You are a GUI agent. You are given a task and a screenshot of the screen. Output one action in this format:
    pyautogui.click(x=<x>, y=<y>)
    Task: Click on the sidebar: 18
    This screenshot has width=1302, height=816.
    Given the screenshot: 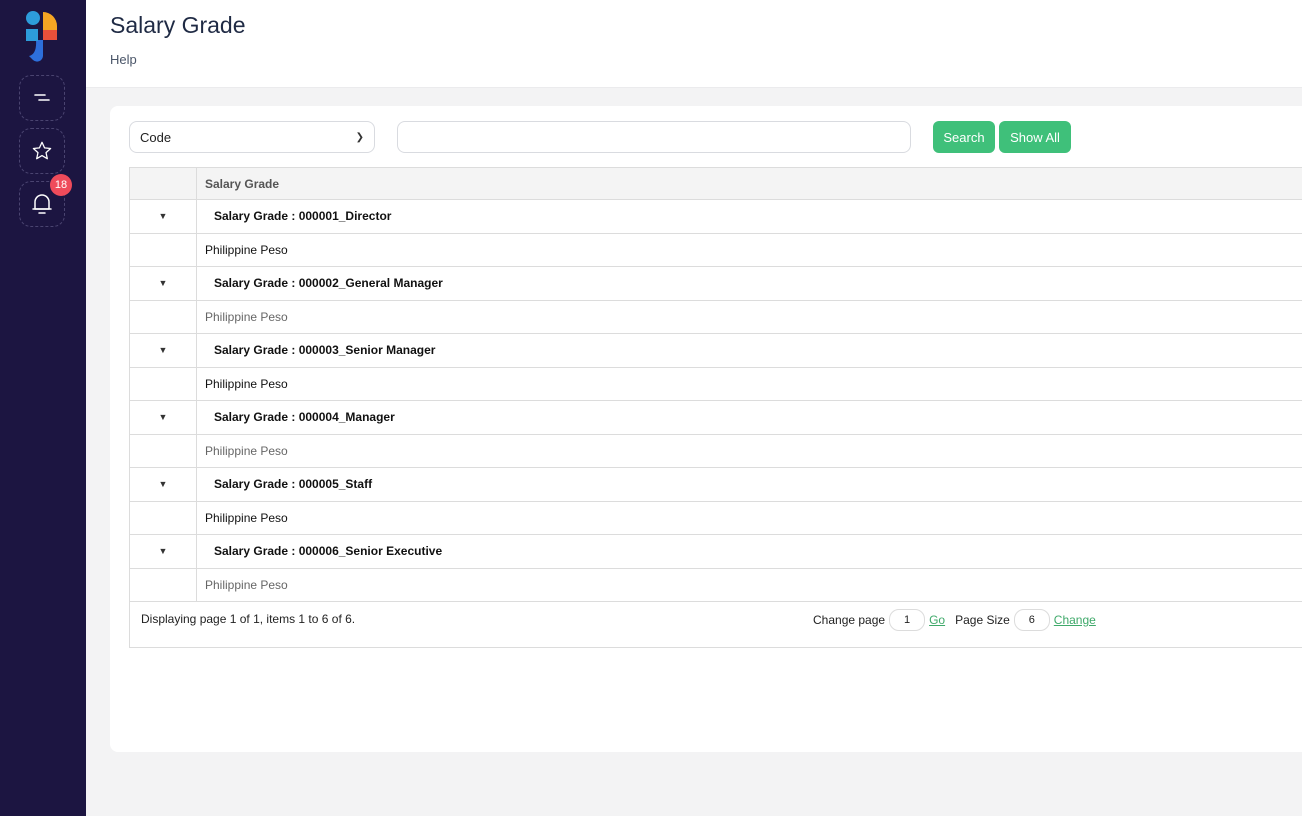 What is the action you would take?
    pyautogui.click(x=43, y=408)
    